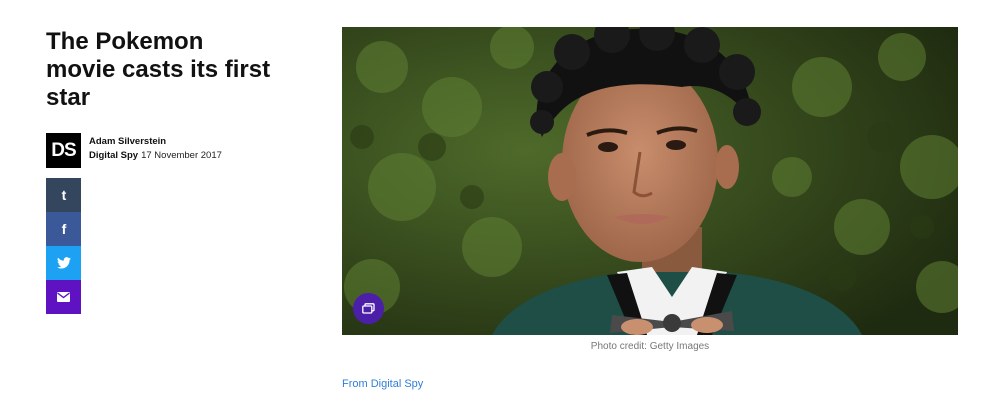 Image resolution: width=1000 pixels, height=402 pixels. I want to click on svg-text: f, so click(63, 229).